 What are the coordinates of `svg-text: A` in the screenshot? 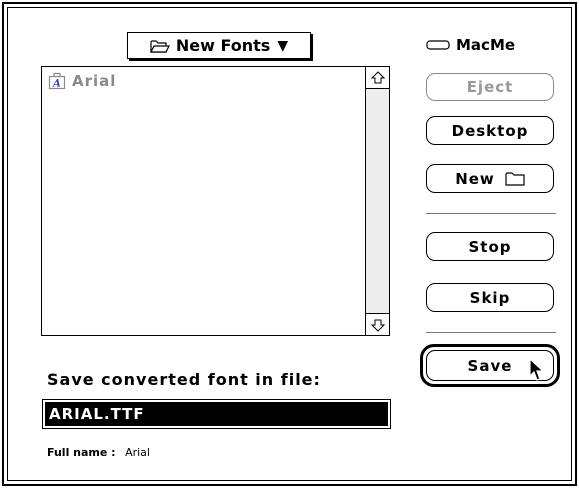 It's located at (57, 84).